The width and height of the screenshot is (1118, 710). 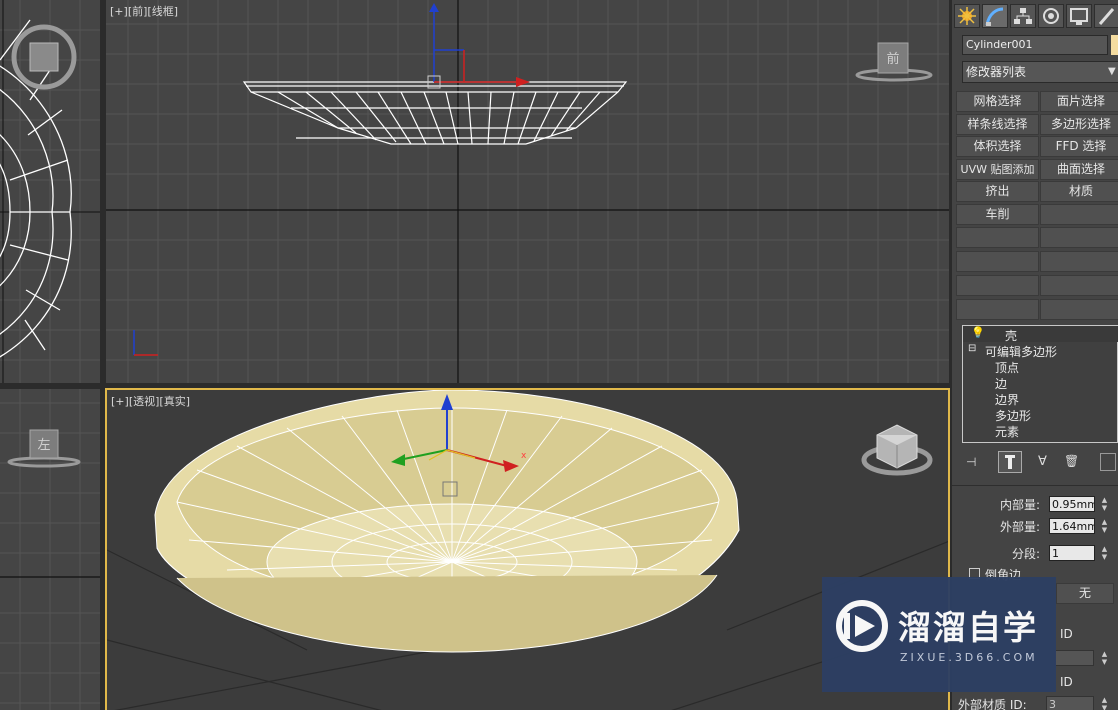 I want to click on material-button: 材质, so click(x=1079, y=191).